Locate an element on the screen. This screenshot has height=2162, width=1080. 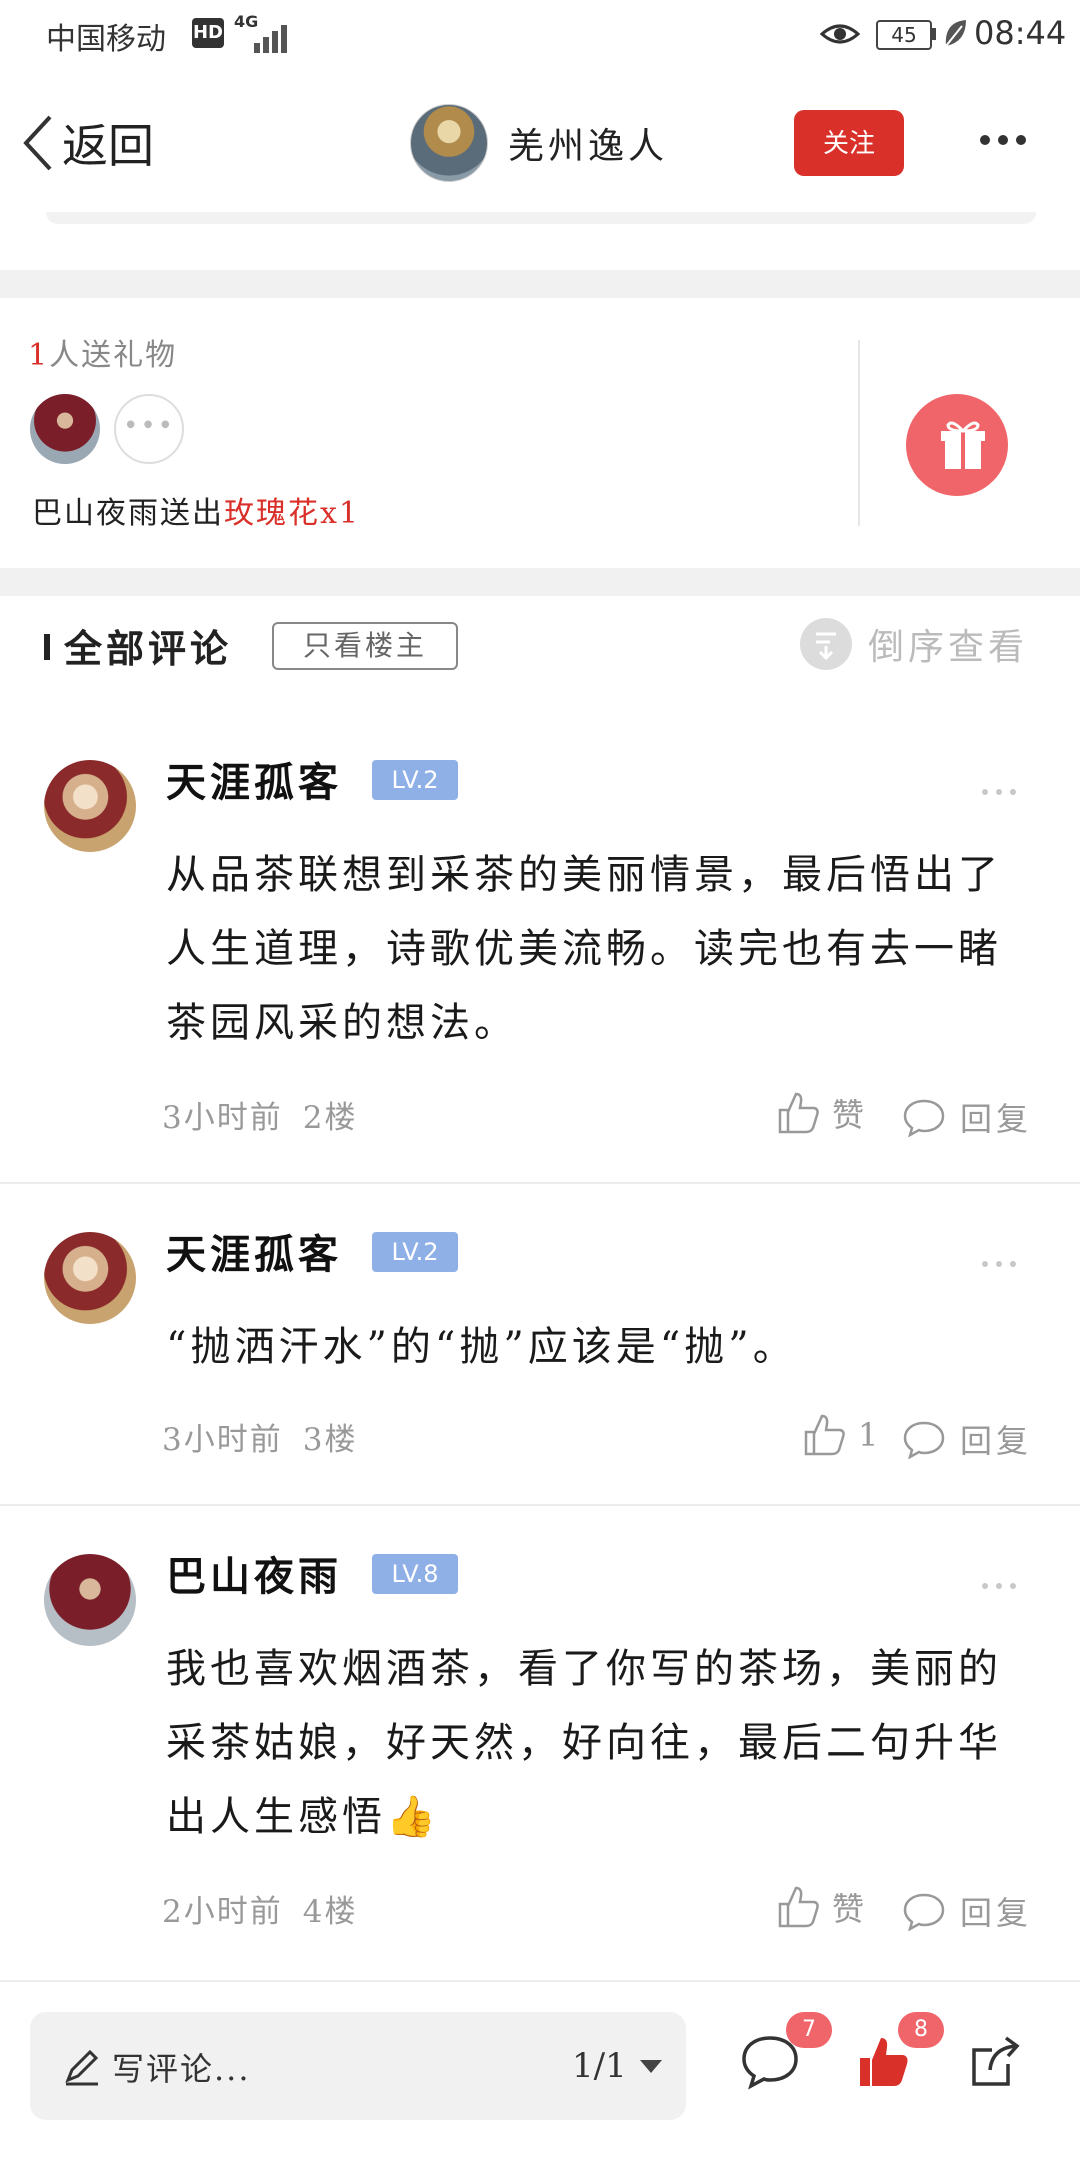
gift-count-label: 1人送礼物 is located at coordinates (102, 352).